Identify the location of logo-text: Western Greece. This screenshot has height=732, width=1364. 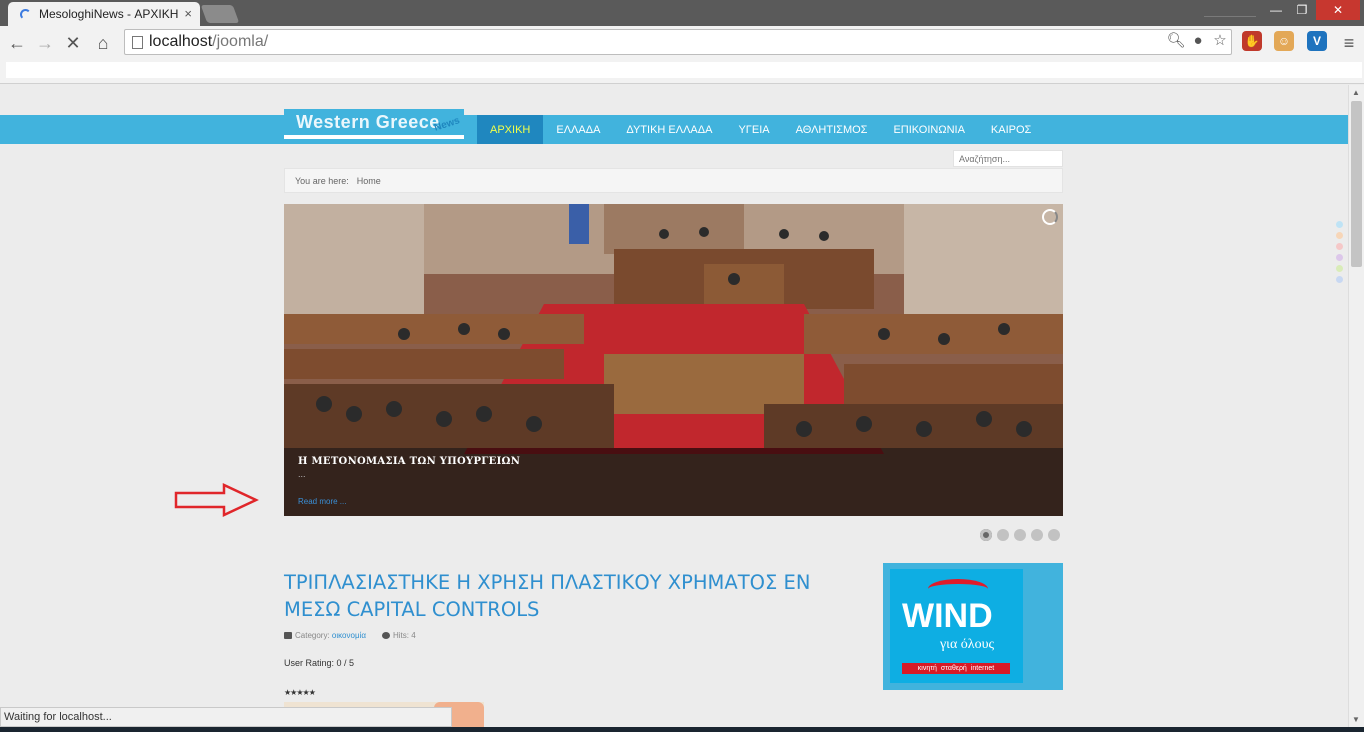
(368, 122).